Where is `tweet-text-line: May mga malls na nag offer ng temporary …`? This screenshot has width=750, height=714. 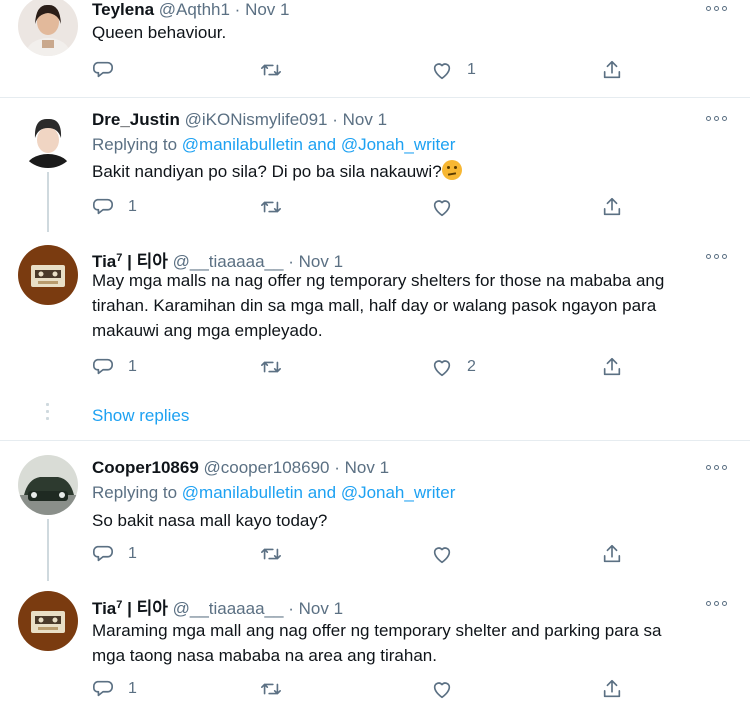 tweet-text-line: May mga malls na nag offer ng temporary … is located at coordinates (378, 280).